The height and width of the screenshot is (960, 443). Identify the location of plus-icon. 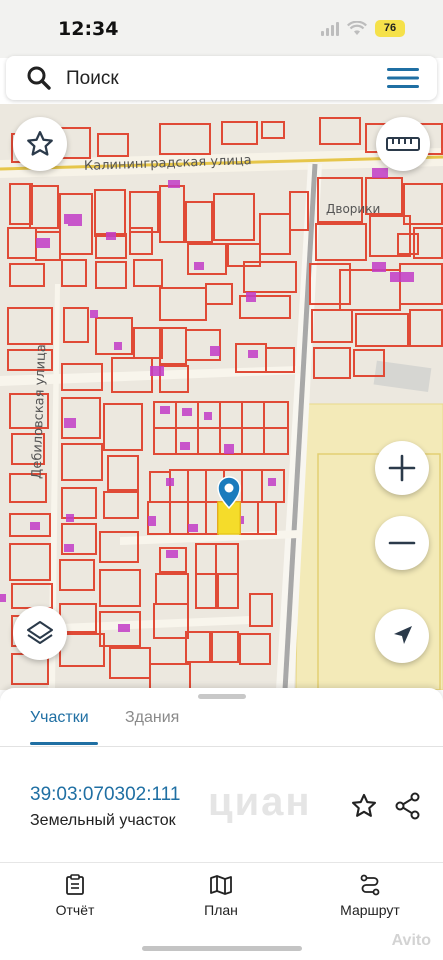
(402, 468).